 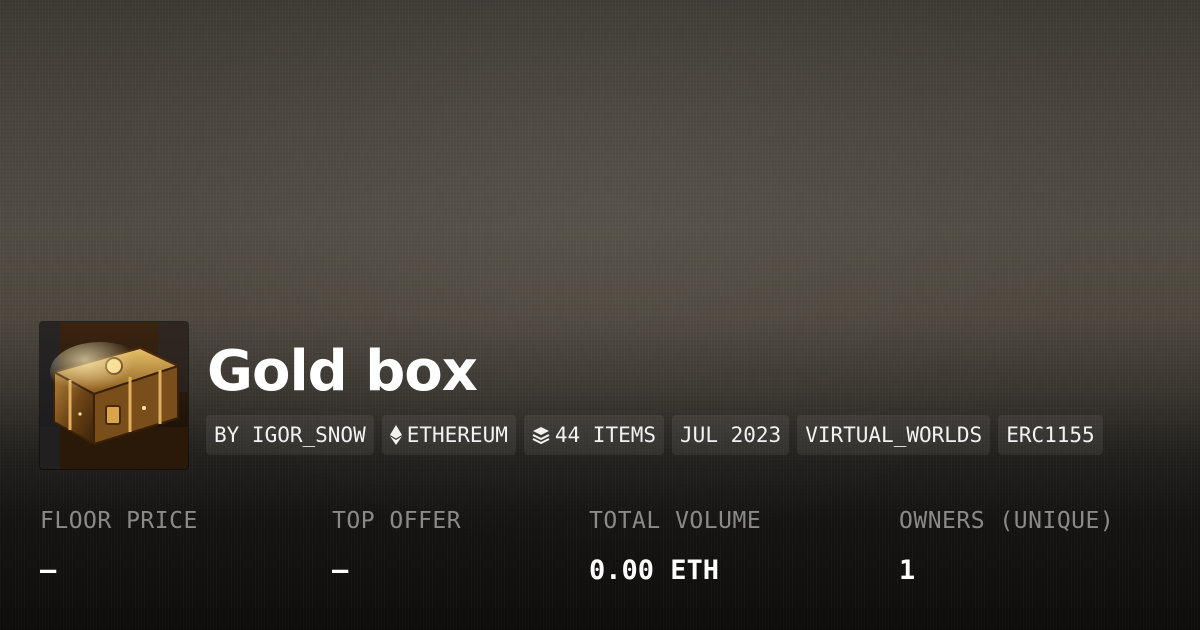 What do you see at coordinates (675, 521) in the screenshot?
I see `total-volume-label: TOTAL VOLUME` at bounding box center [675, 521].